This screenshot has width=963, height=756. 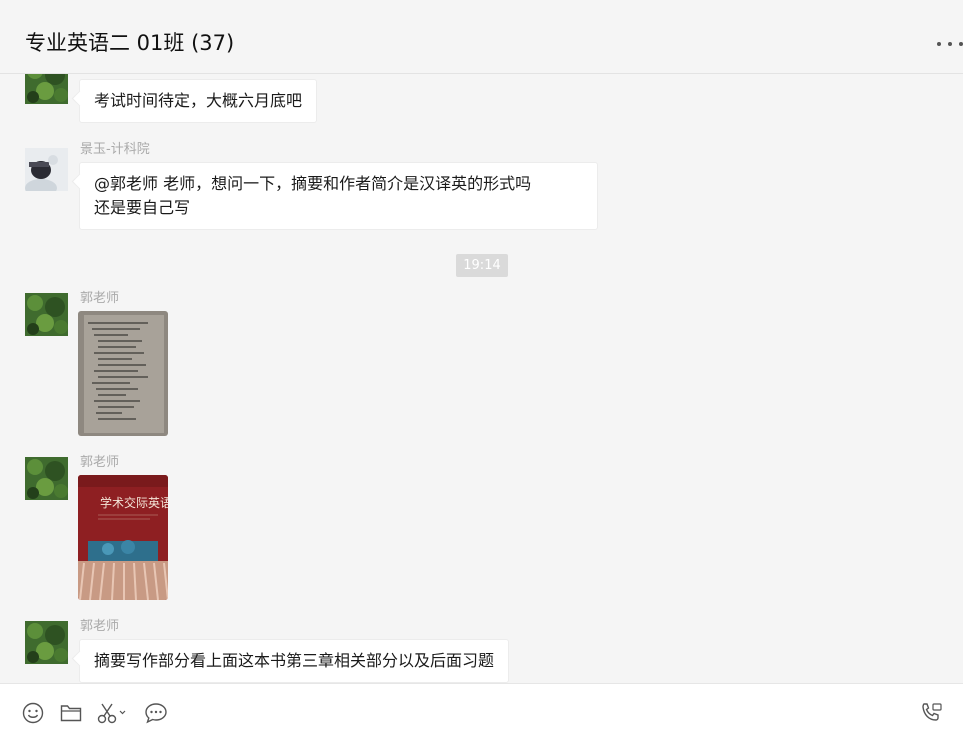 What do you see at coordinates (130, 43) in the screenshot?
I see `chat-title: 专业英语二 01班 (37)` at bounding box center [130, 43].